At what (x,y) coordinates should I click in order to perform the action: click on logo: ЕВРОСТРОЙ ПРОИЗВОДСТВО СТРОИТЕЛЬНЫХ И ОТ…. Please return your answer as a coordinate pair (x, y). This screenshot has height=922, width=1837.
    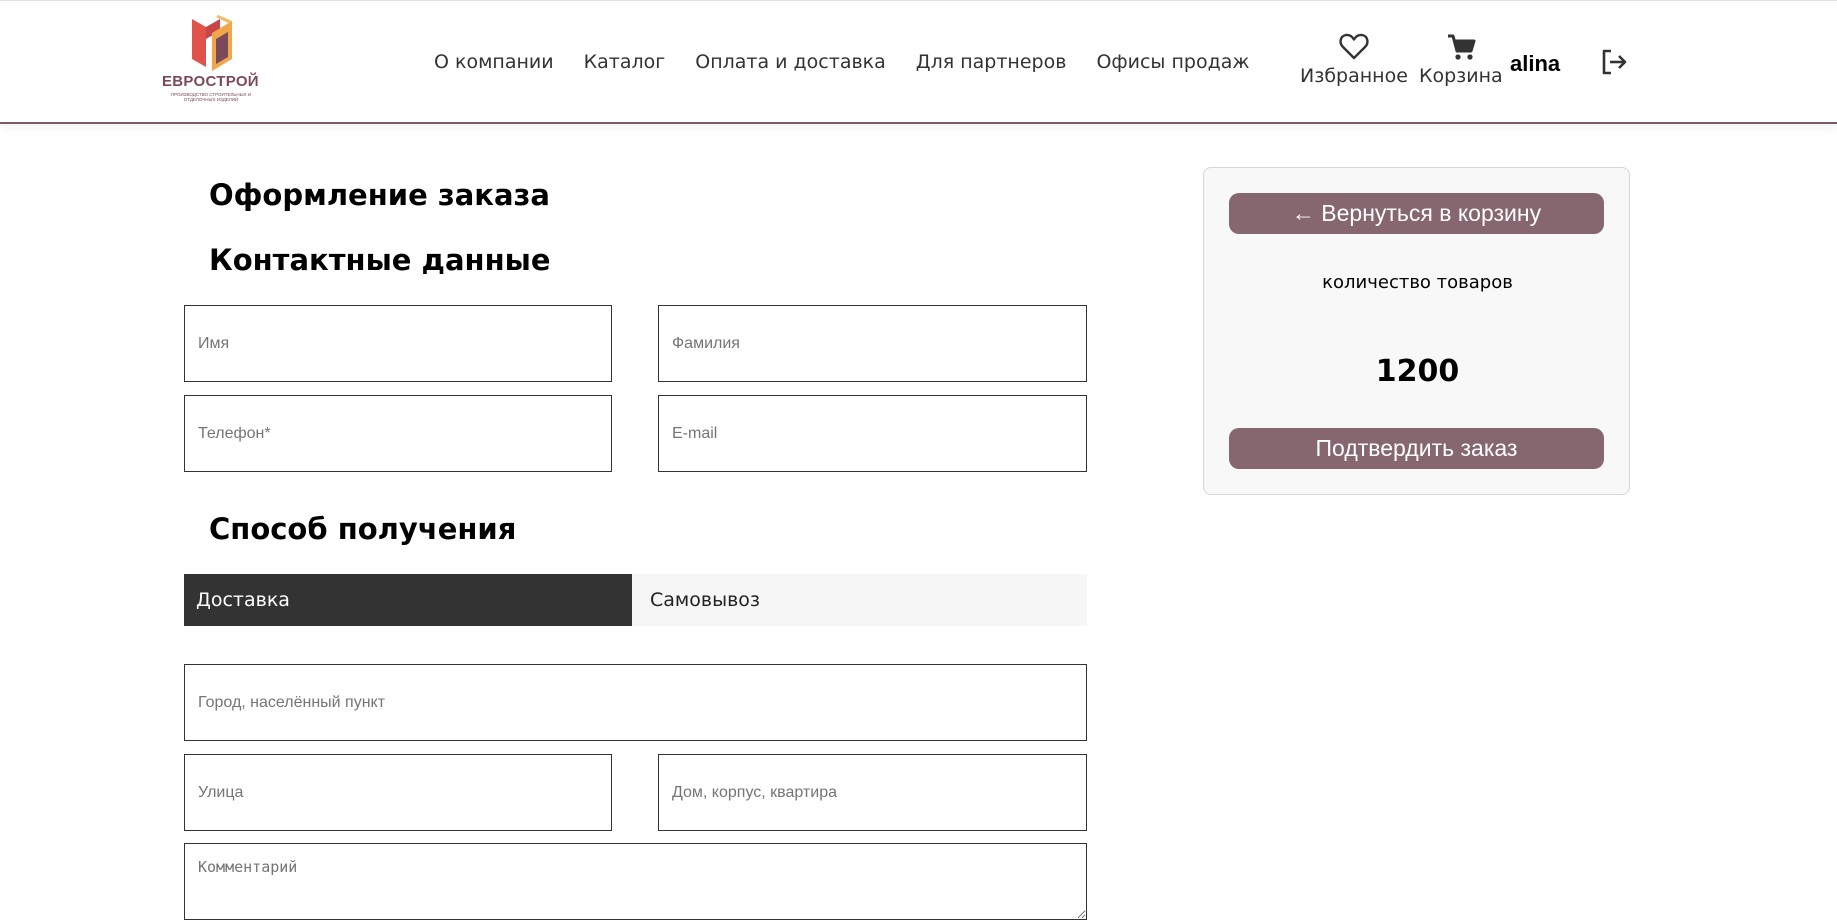
    Looking at the image, I should click on (212, 60).